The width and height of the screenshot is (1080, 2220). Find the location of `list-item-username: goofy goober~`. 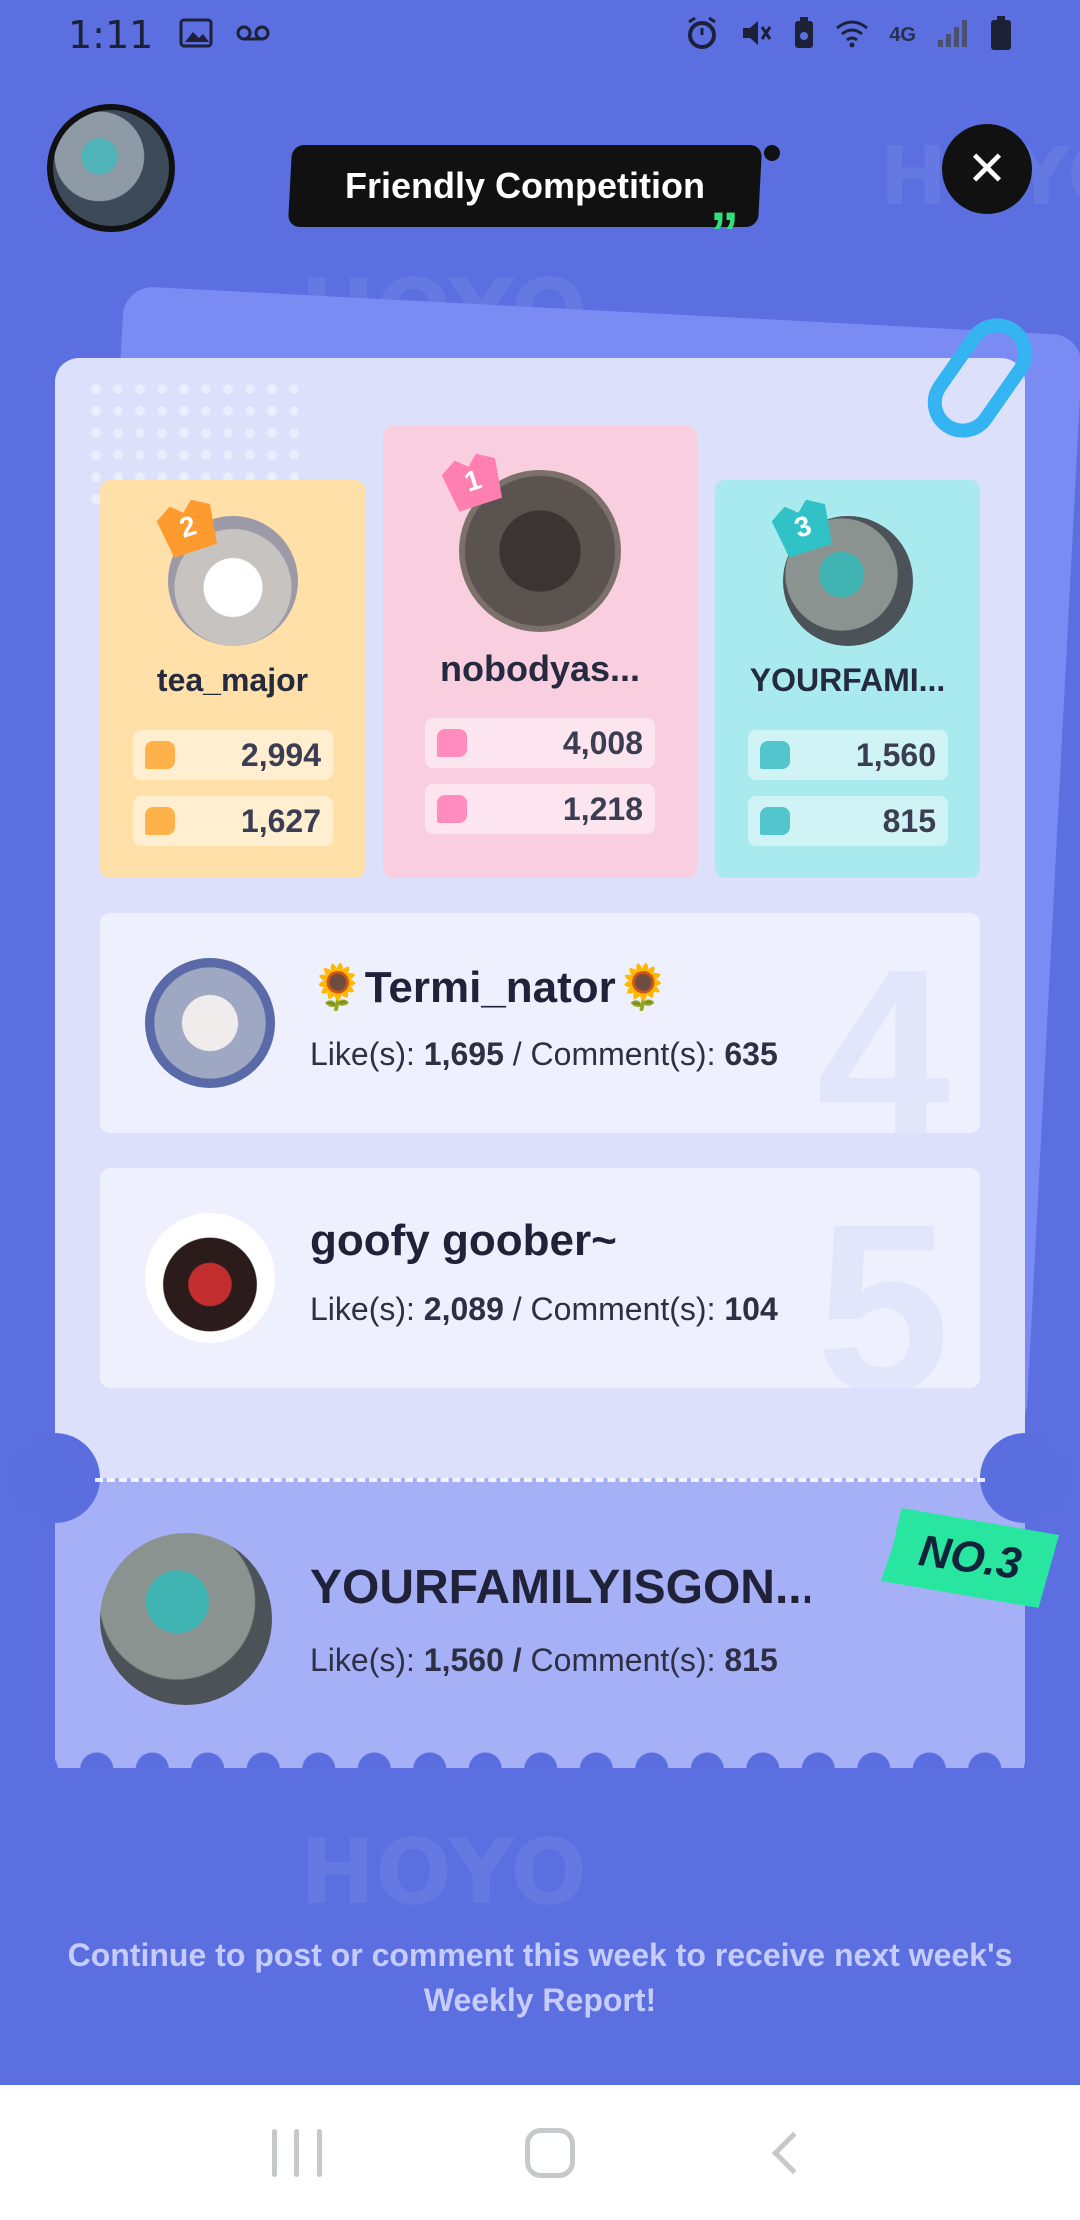

list-item-username: goofy goober~ is located at coordinates (463, 1240).